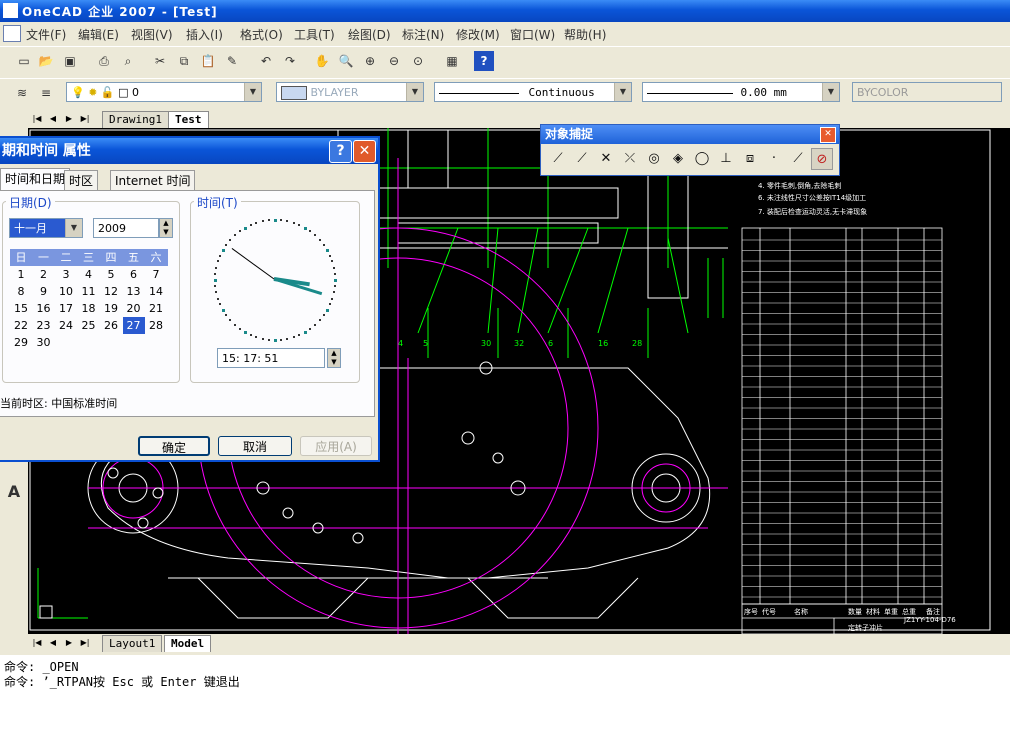 The height and width of the screenshot is (740, 1033). Describe the element at coordinates (452, 61) in the screenshot. I see `properties-icon: ▦` at that location.